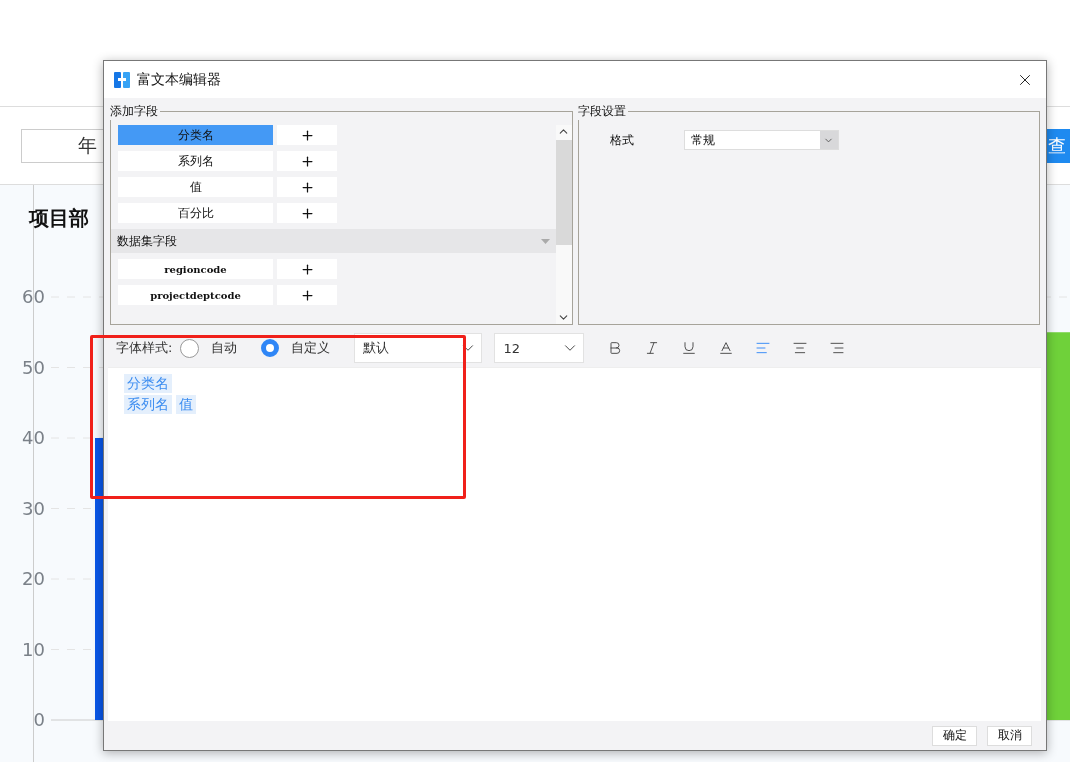 The width and height of the screenshot is (1070, 762). What do you see at coordinates (186, 404) in the screenshot?
I see `field-tag: 值` at bounding box center [186, 404].